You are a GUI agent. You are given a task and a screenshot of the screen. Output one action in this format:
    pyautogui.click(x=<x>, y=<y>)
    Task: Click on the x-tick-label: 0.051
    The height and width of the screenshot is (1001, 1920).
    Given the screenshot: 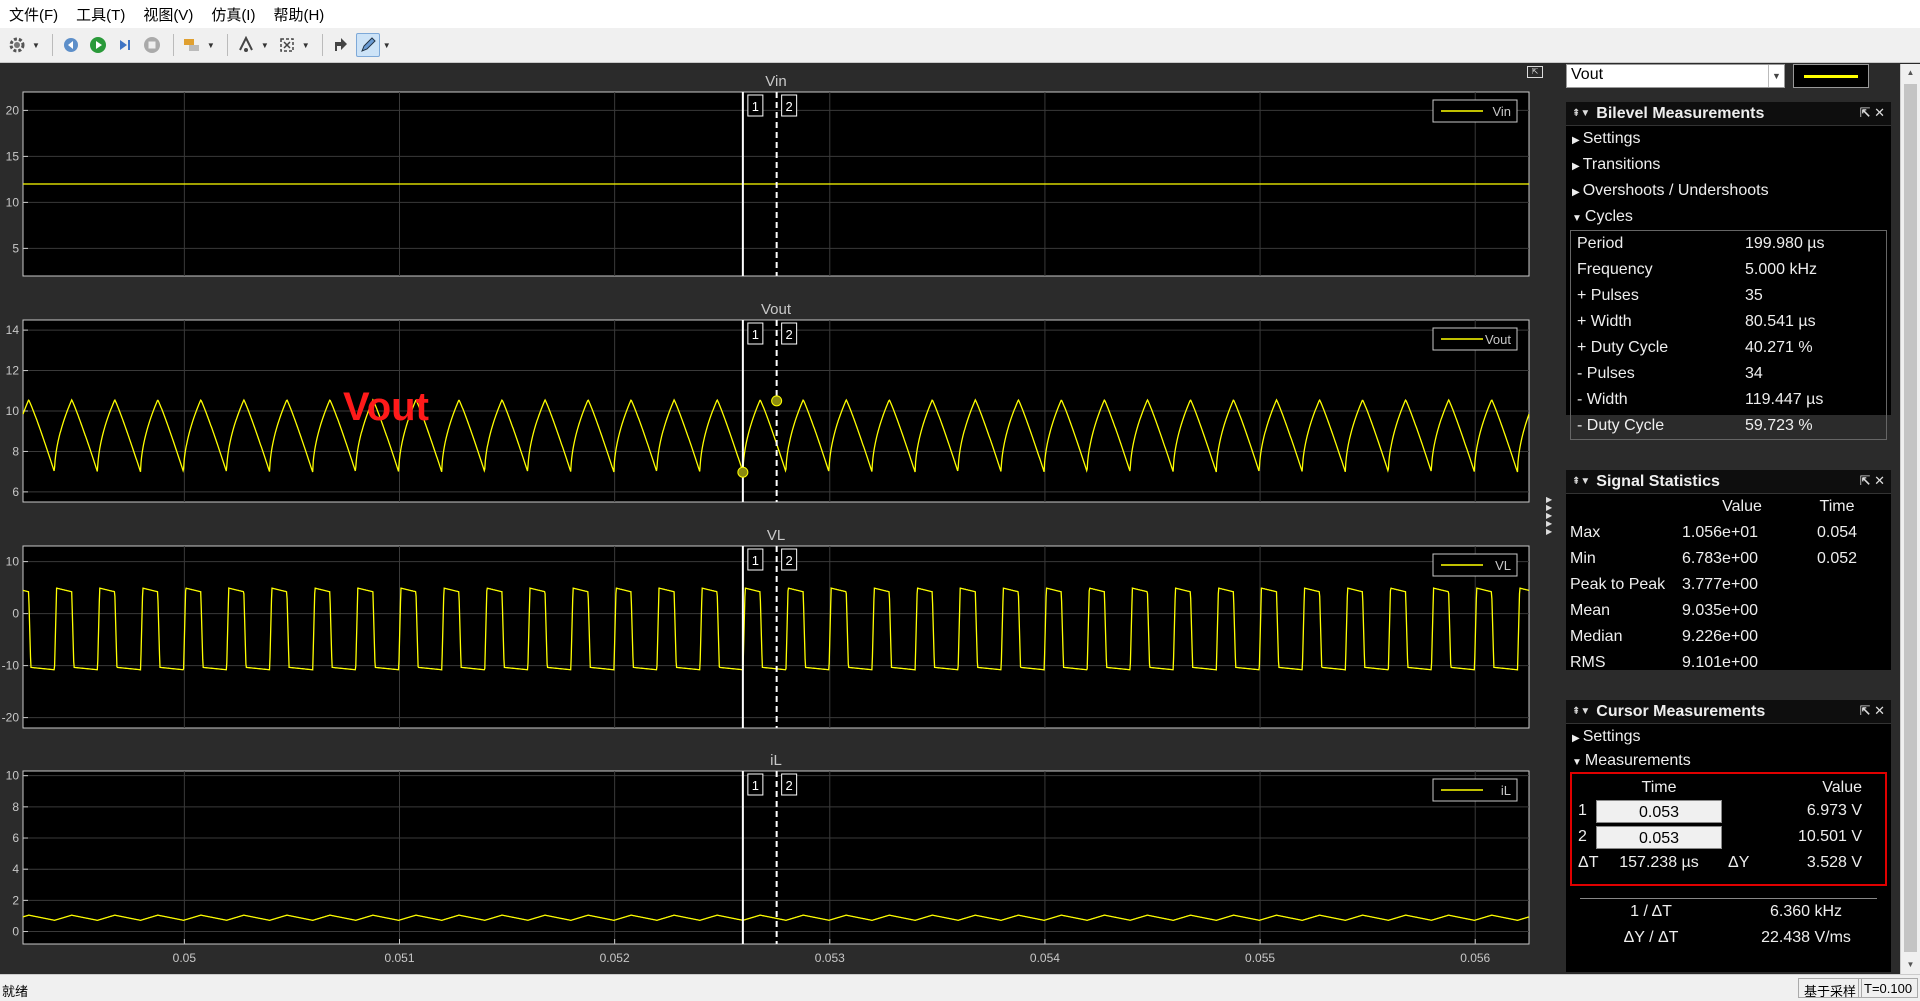 What is the action you would take?
    pyautogui.click(x=399, y=958)
    